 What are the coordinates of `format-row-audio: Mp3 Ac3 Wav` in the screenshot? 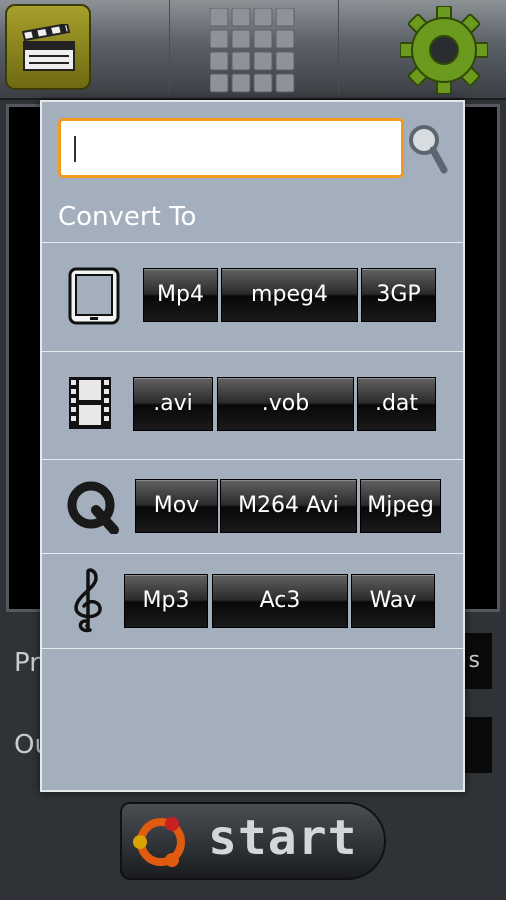 It's located at (252, 601).